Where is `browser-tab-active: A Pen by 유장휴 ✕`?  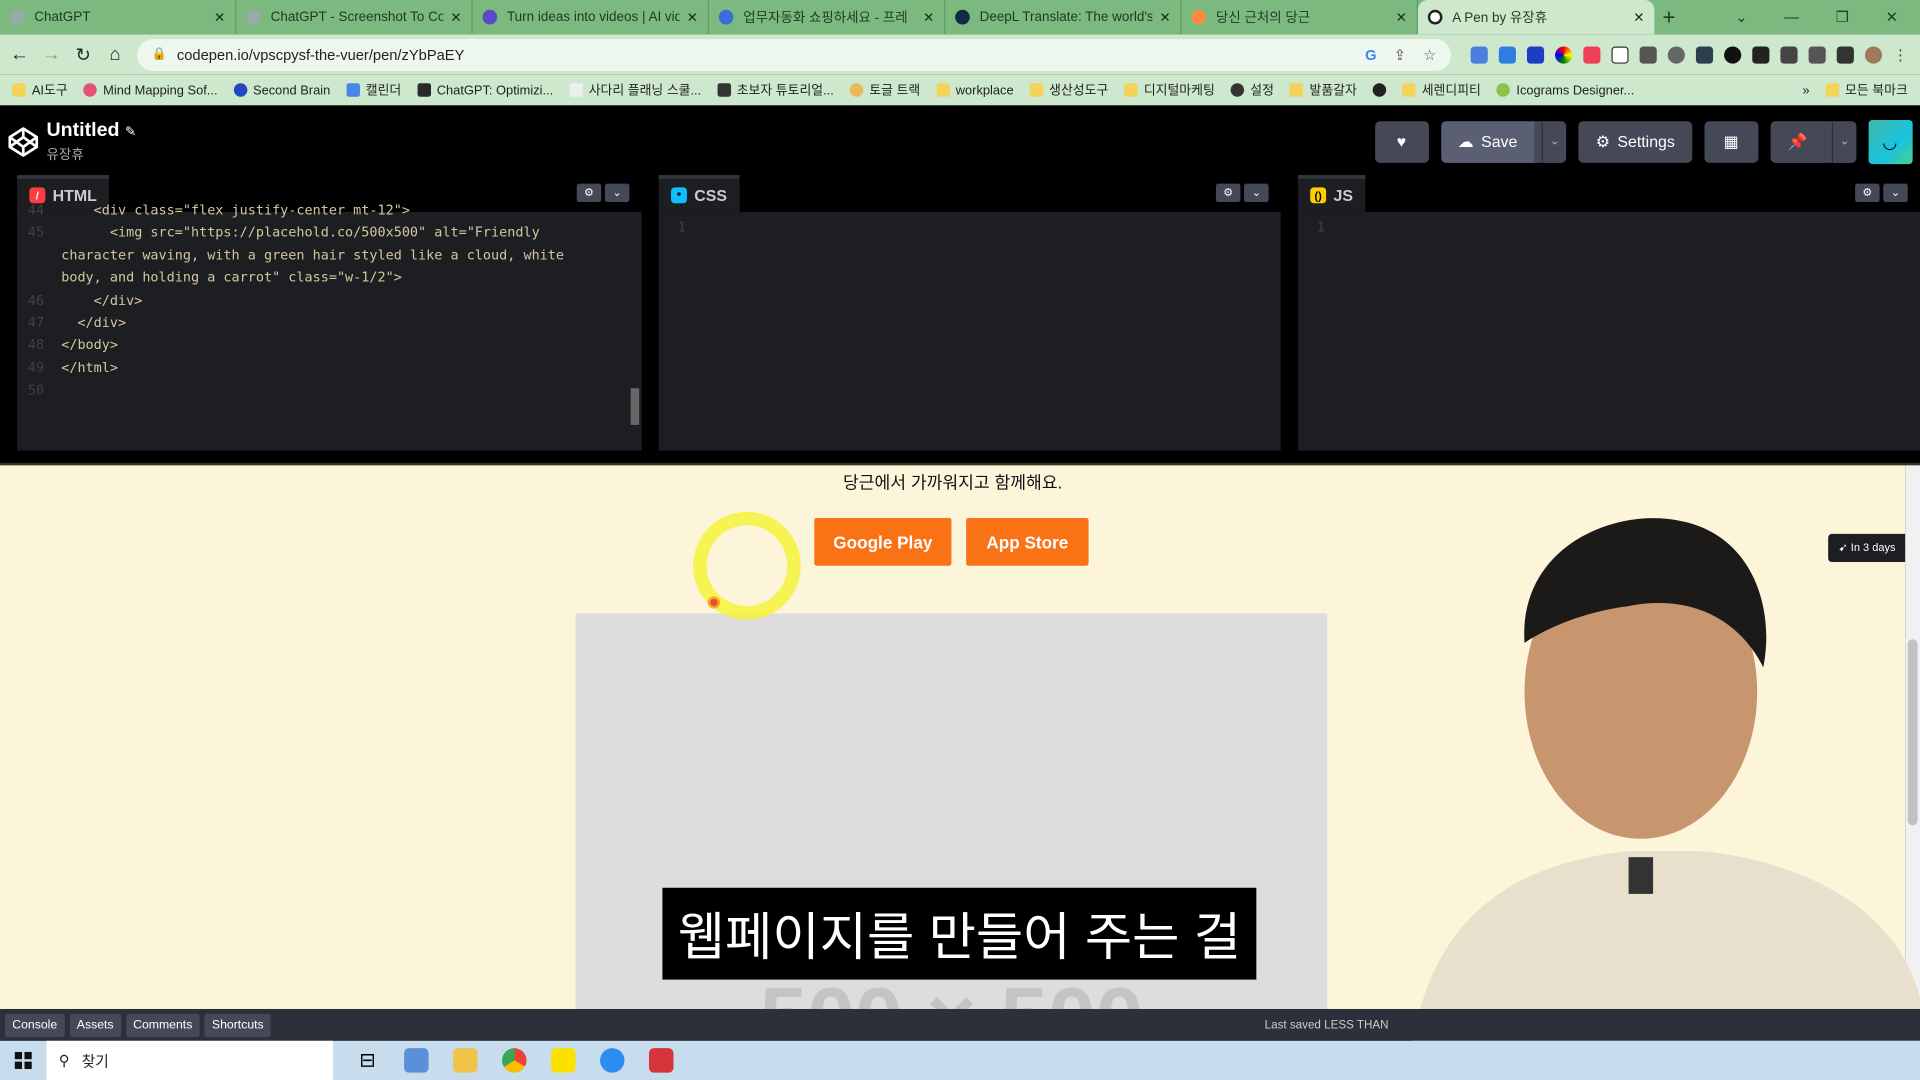
browser-tab-active: A Pen by 유장휴 ✕ is located at coordinates (1536, 17).